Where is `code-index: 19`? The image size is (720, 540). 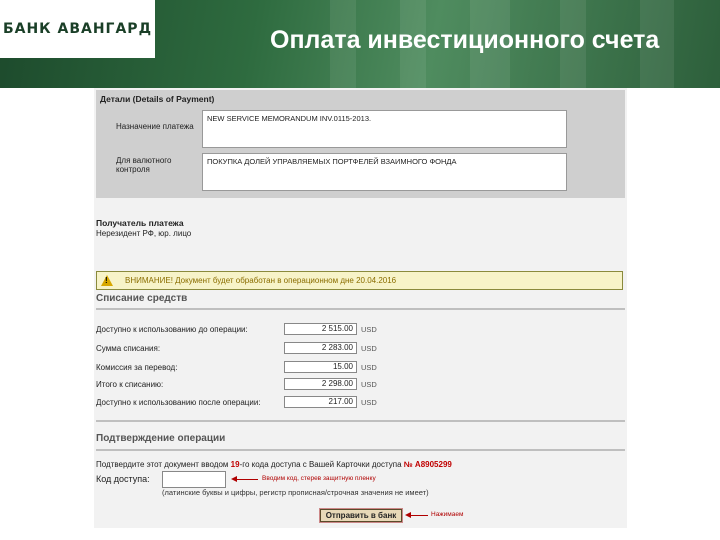
code-index: 19 is located at coordinates (235, 464).